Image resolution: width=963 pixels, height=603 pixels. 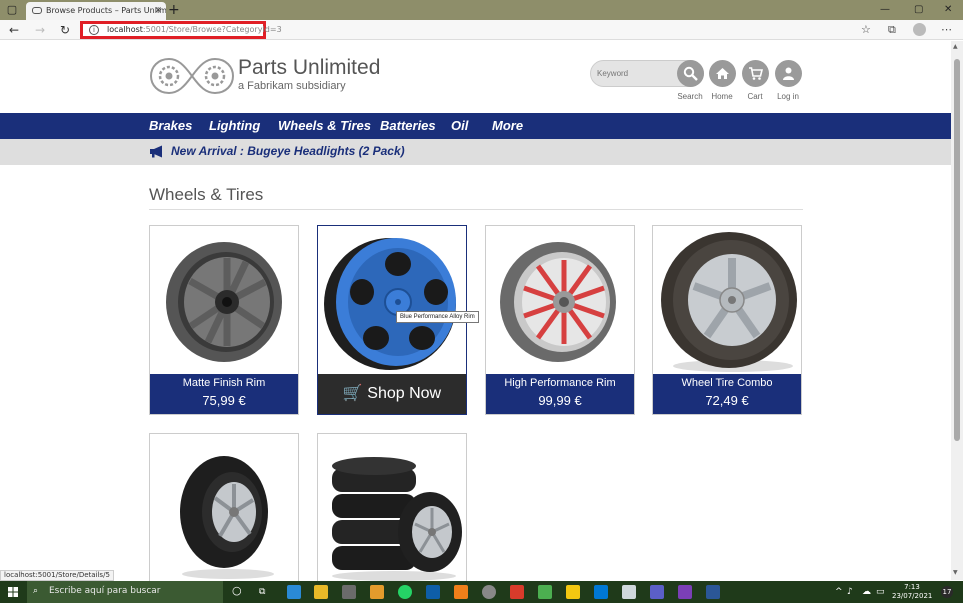 I want to click on megaphone-icon, so click(x=156, y=151).